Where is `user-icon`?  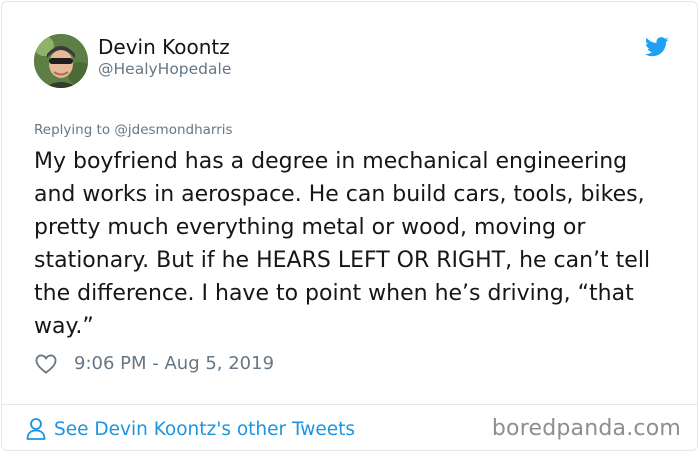
user-icon is located at coordinates (36, 429).